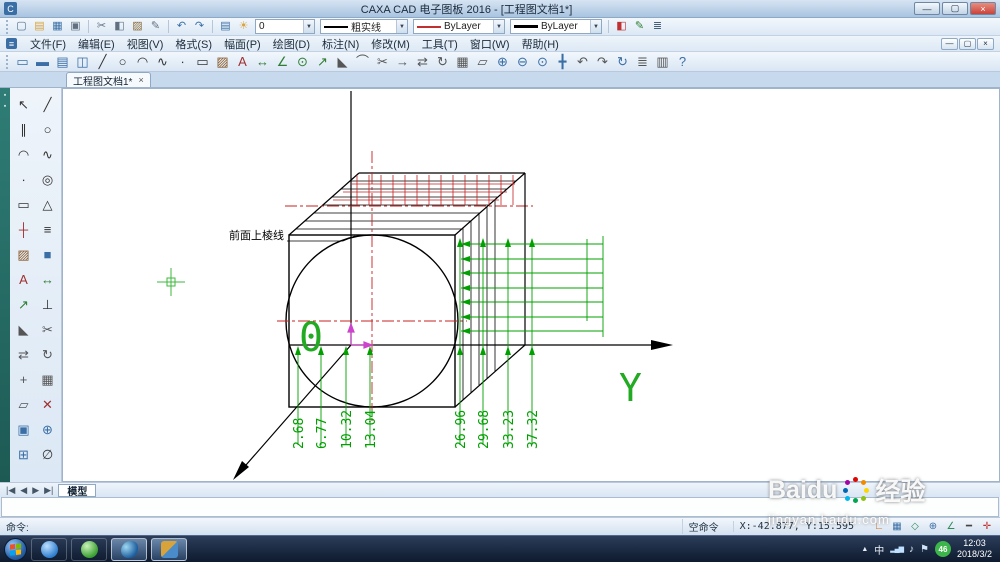 This screenshot has width=1000, height=562. What do you see at coordinates (897, 549) in the screenshot?
I see `network-icon: ▂▄▆` at bounding box center [897, 549].